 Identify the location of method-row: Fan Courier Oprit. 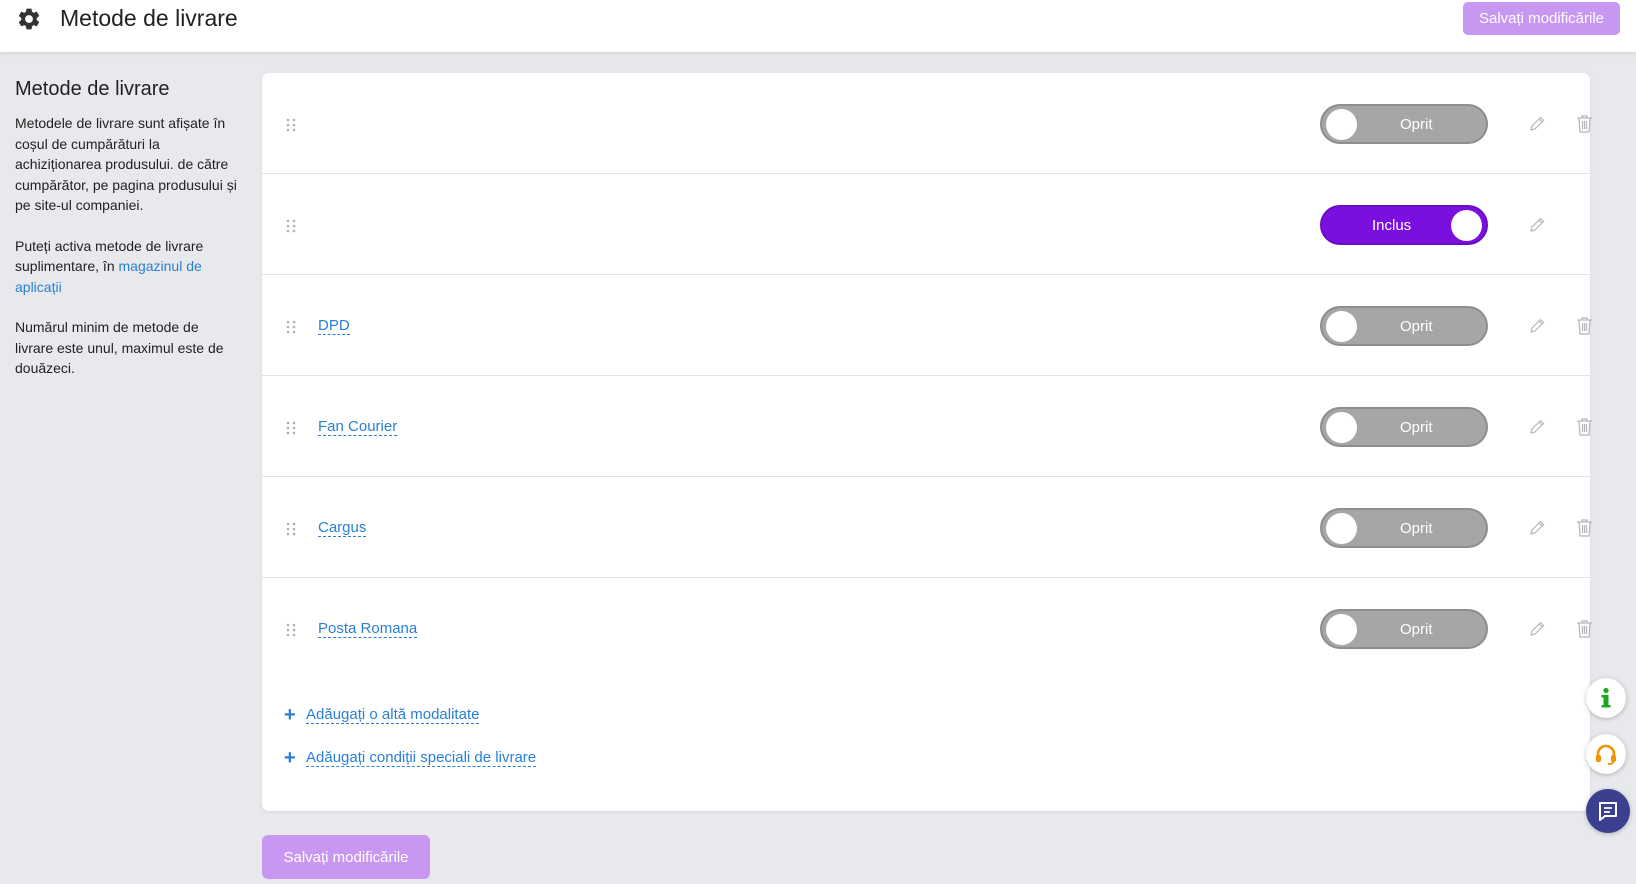
(927, 426).